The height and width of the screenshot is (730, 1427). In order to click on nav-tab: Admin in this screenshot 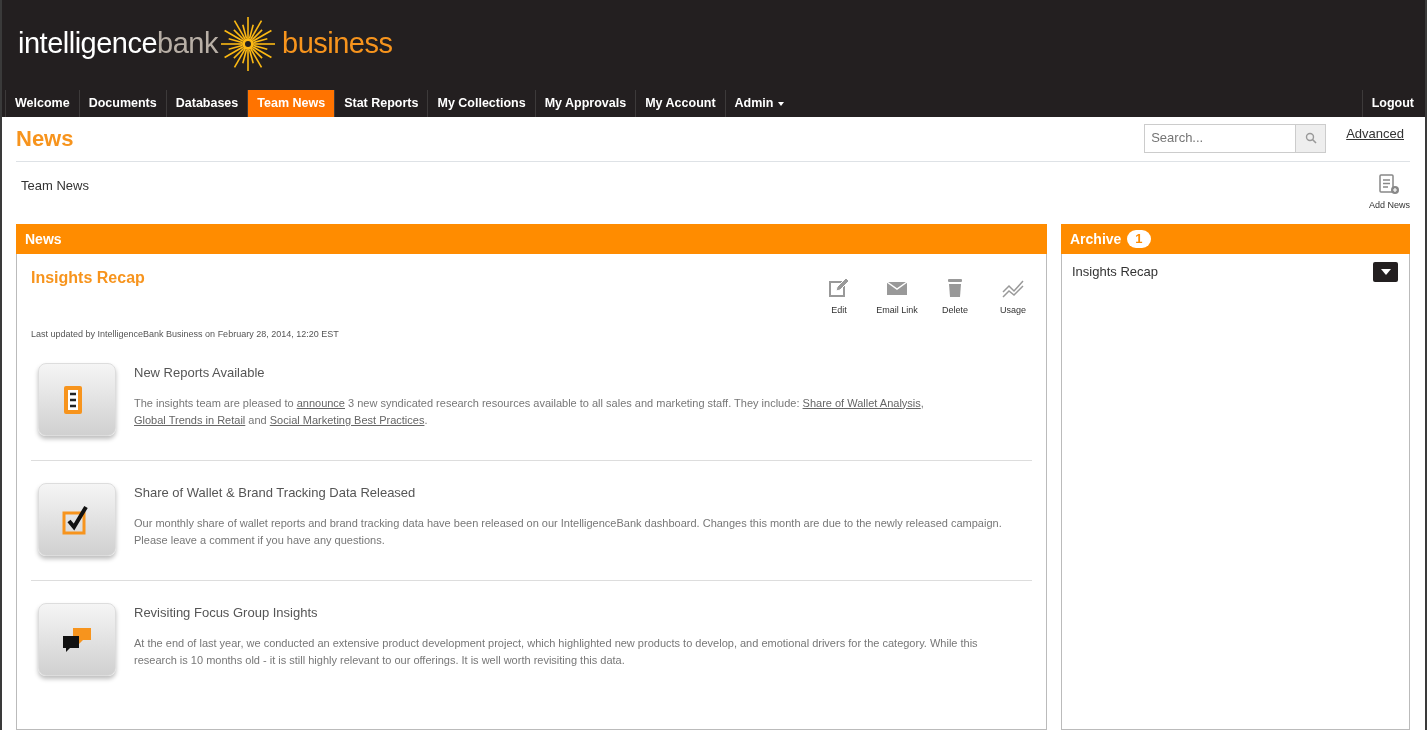, I will do `click(759, 103)`.